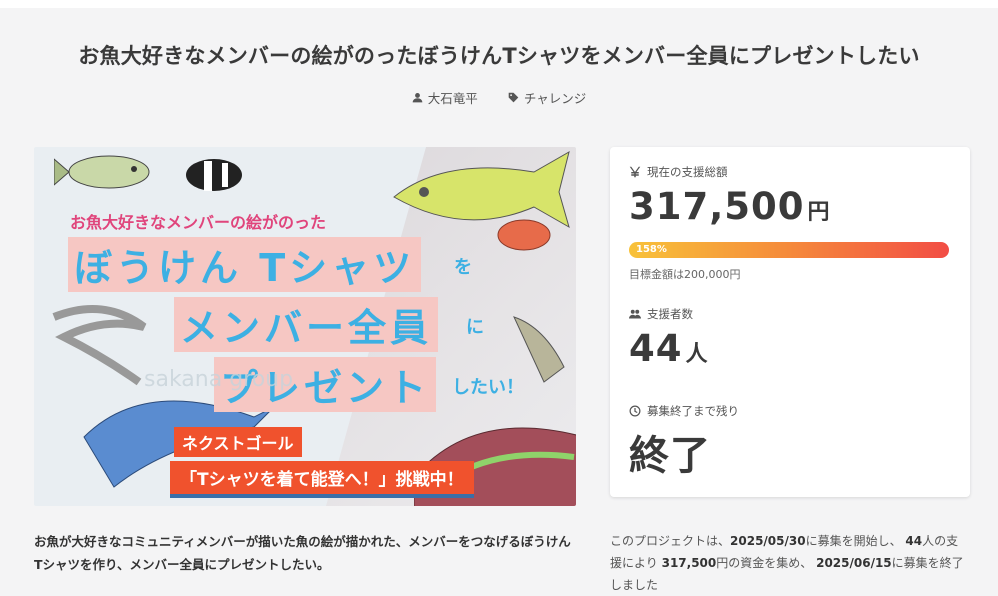 Image resolution: width=998 pixels, height=596 pixels. I want to click on progress-bar: 158%, so click(789, 250).